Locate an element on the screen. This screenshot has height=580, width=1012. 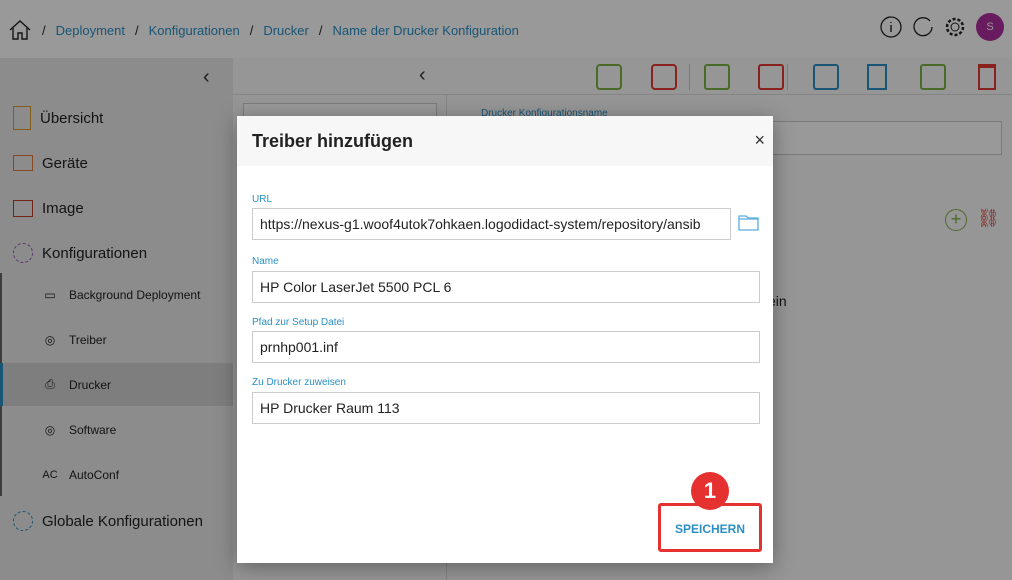
dialog-title: Treiber hinzufügen is located at coordinates (505, 141).